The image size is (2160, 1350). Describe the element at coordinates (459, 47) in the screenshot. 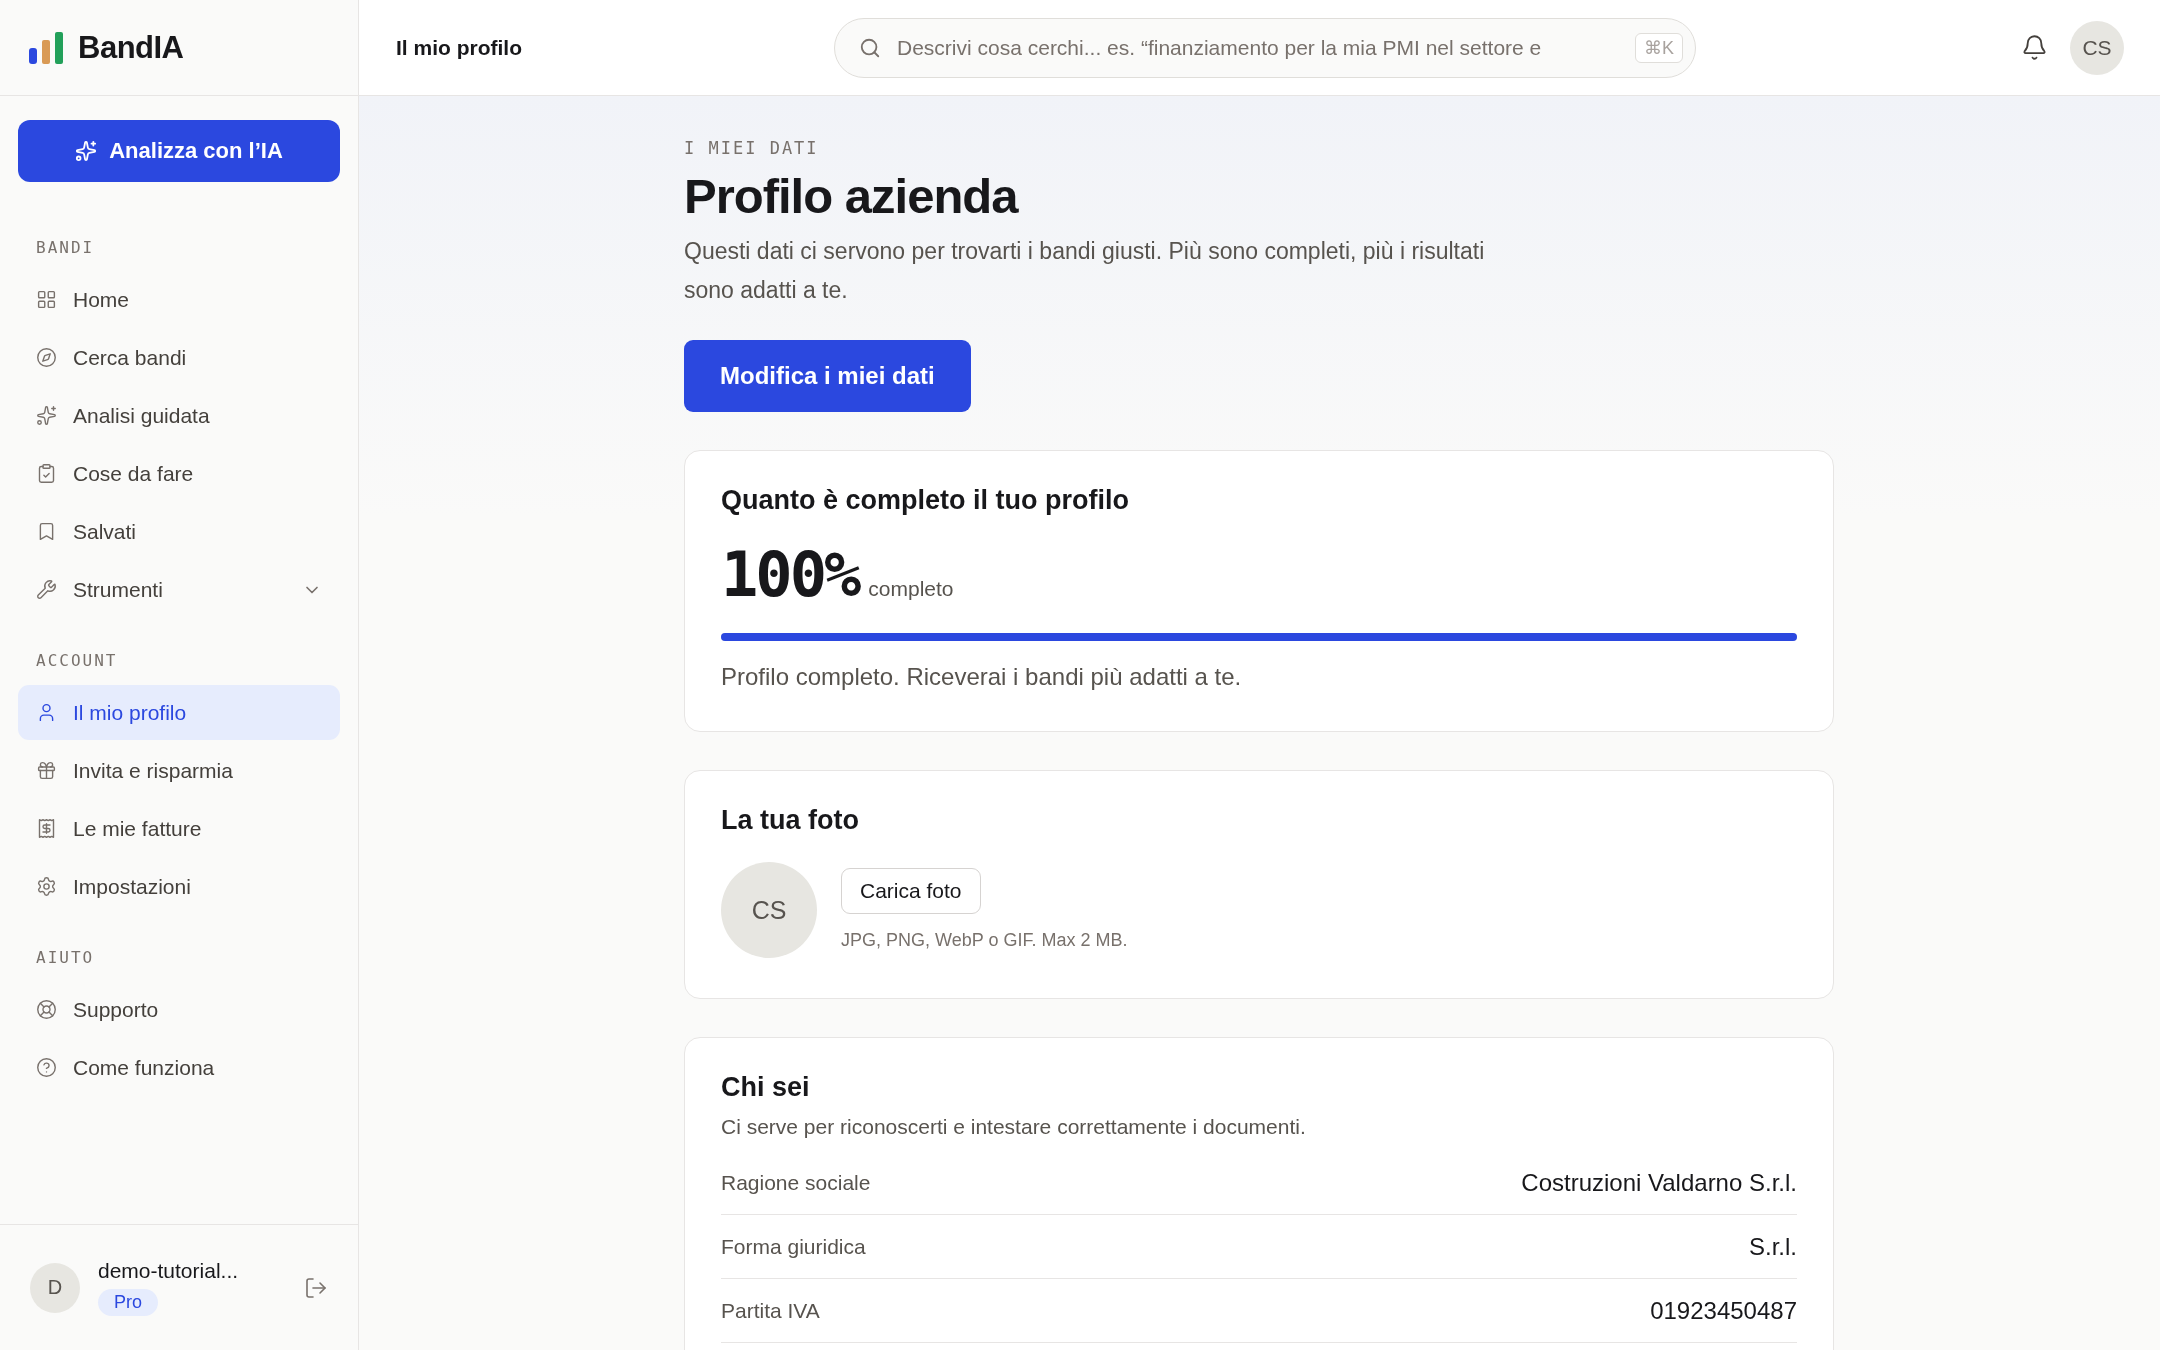

I see `page-title: Il mio profilo` at that location.